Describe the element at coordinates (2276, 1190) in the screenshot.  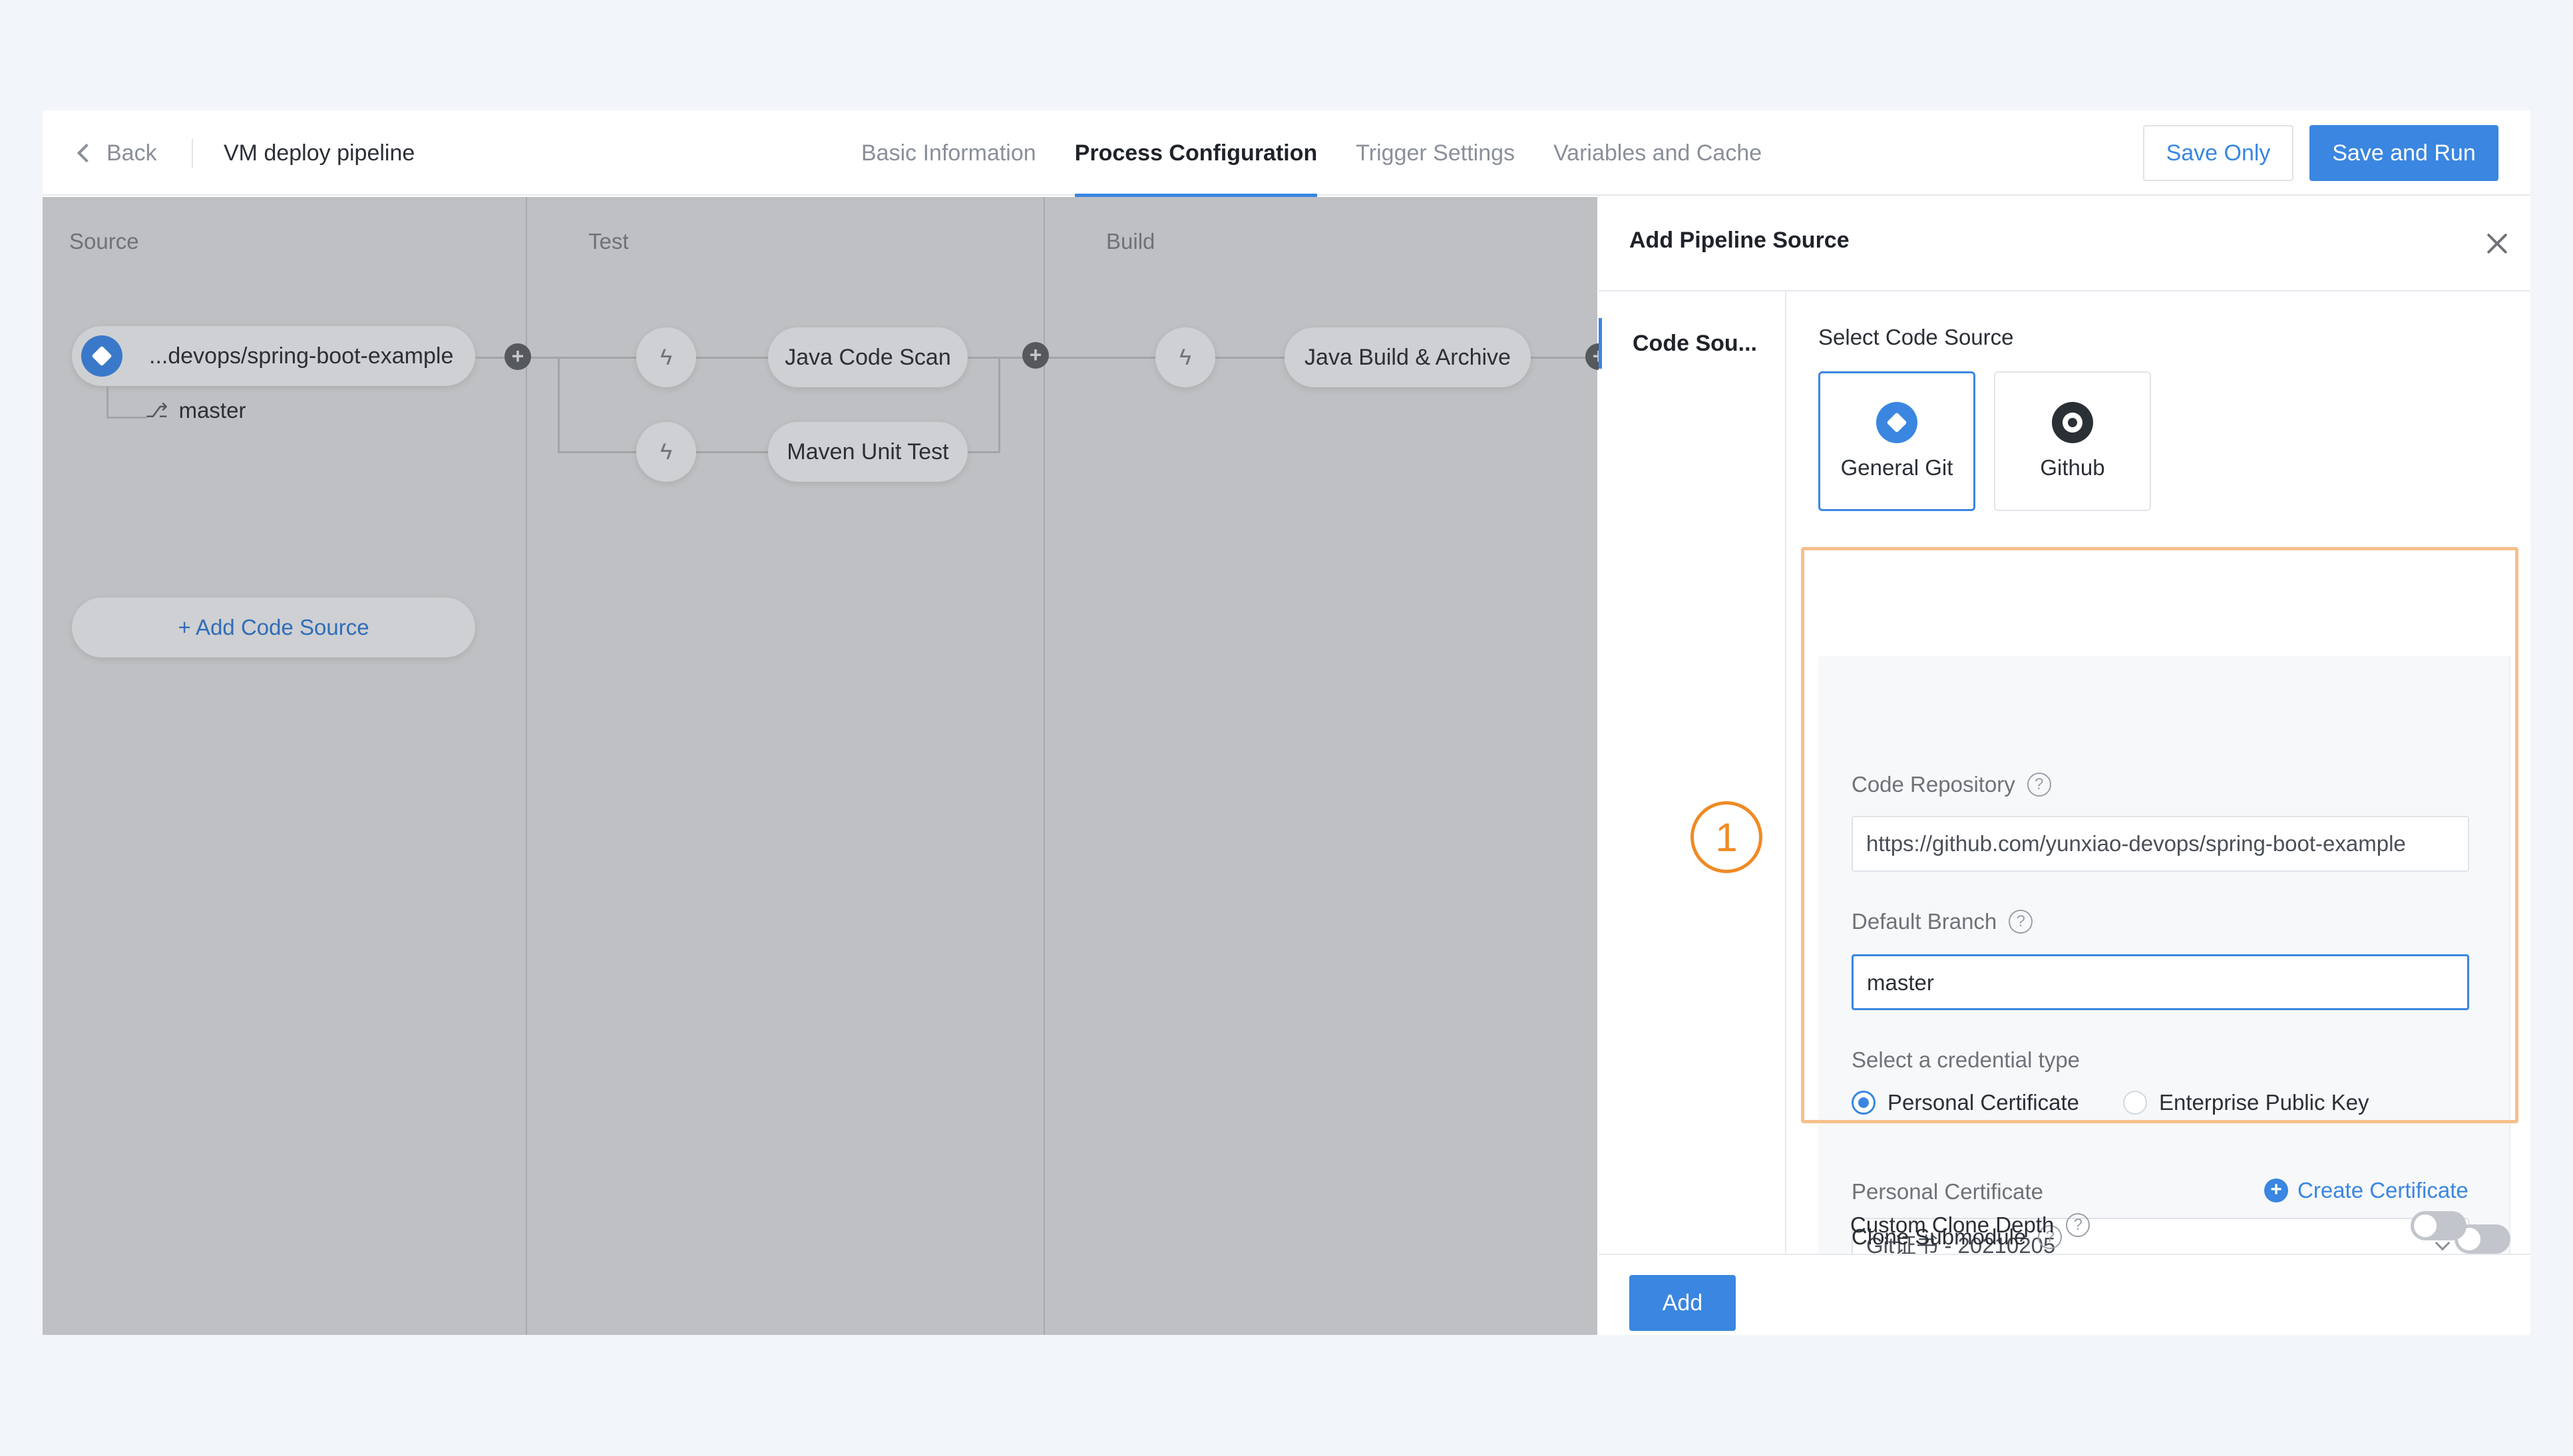
I see `plus-icon: +` at that location.